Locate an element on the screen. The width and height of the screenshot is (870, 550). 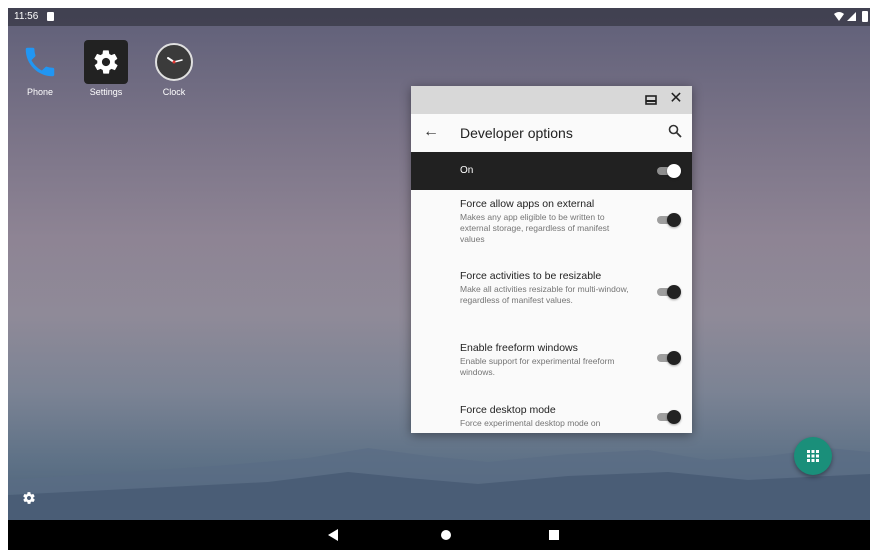
toggle-force-allow-external is located at coordinates (669, 220).